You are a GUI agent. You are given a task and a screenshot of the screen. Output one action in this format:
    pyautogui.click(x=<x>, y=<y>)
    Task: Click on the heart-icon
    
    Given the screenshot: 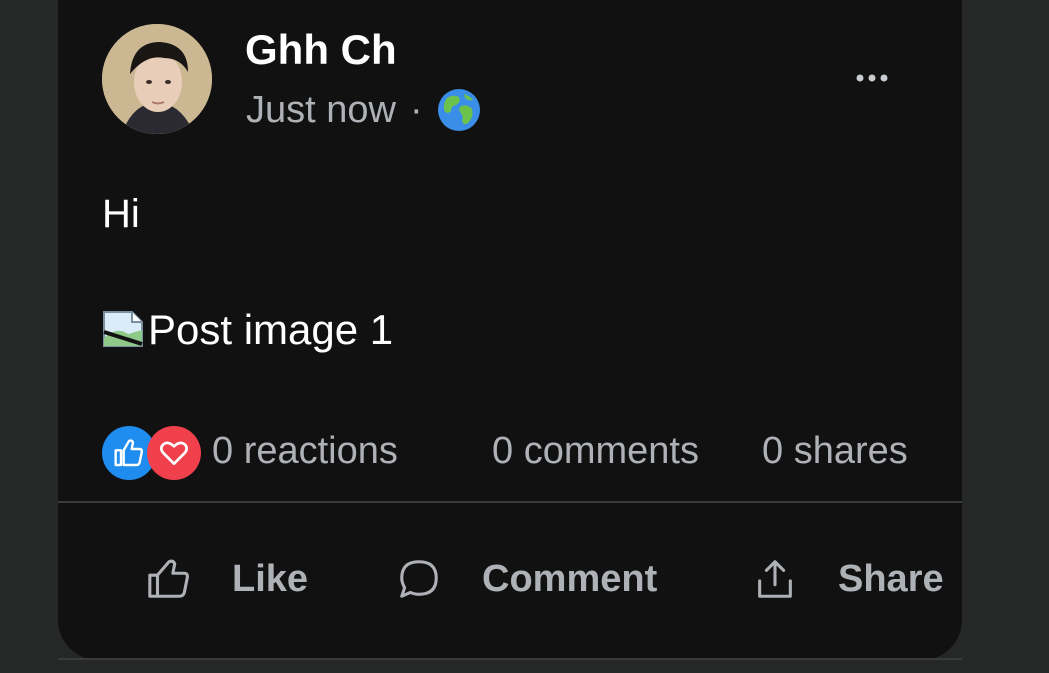 What is the action you would take?
    pyautogui.click(x=174, y=453)
    